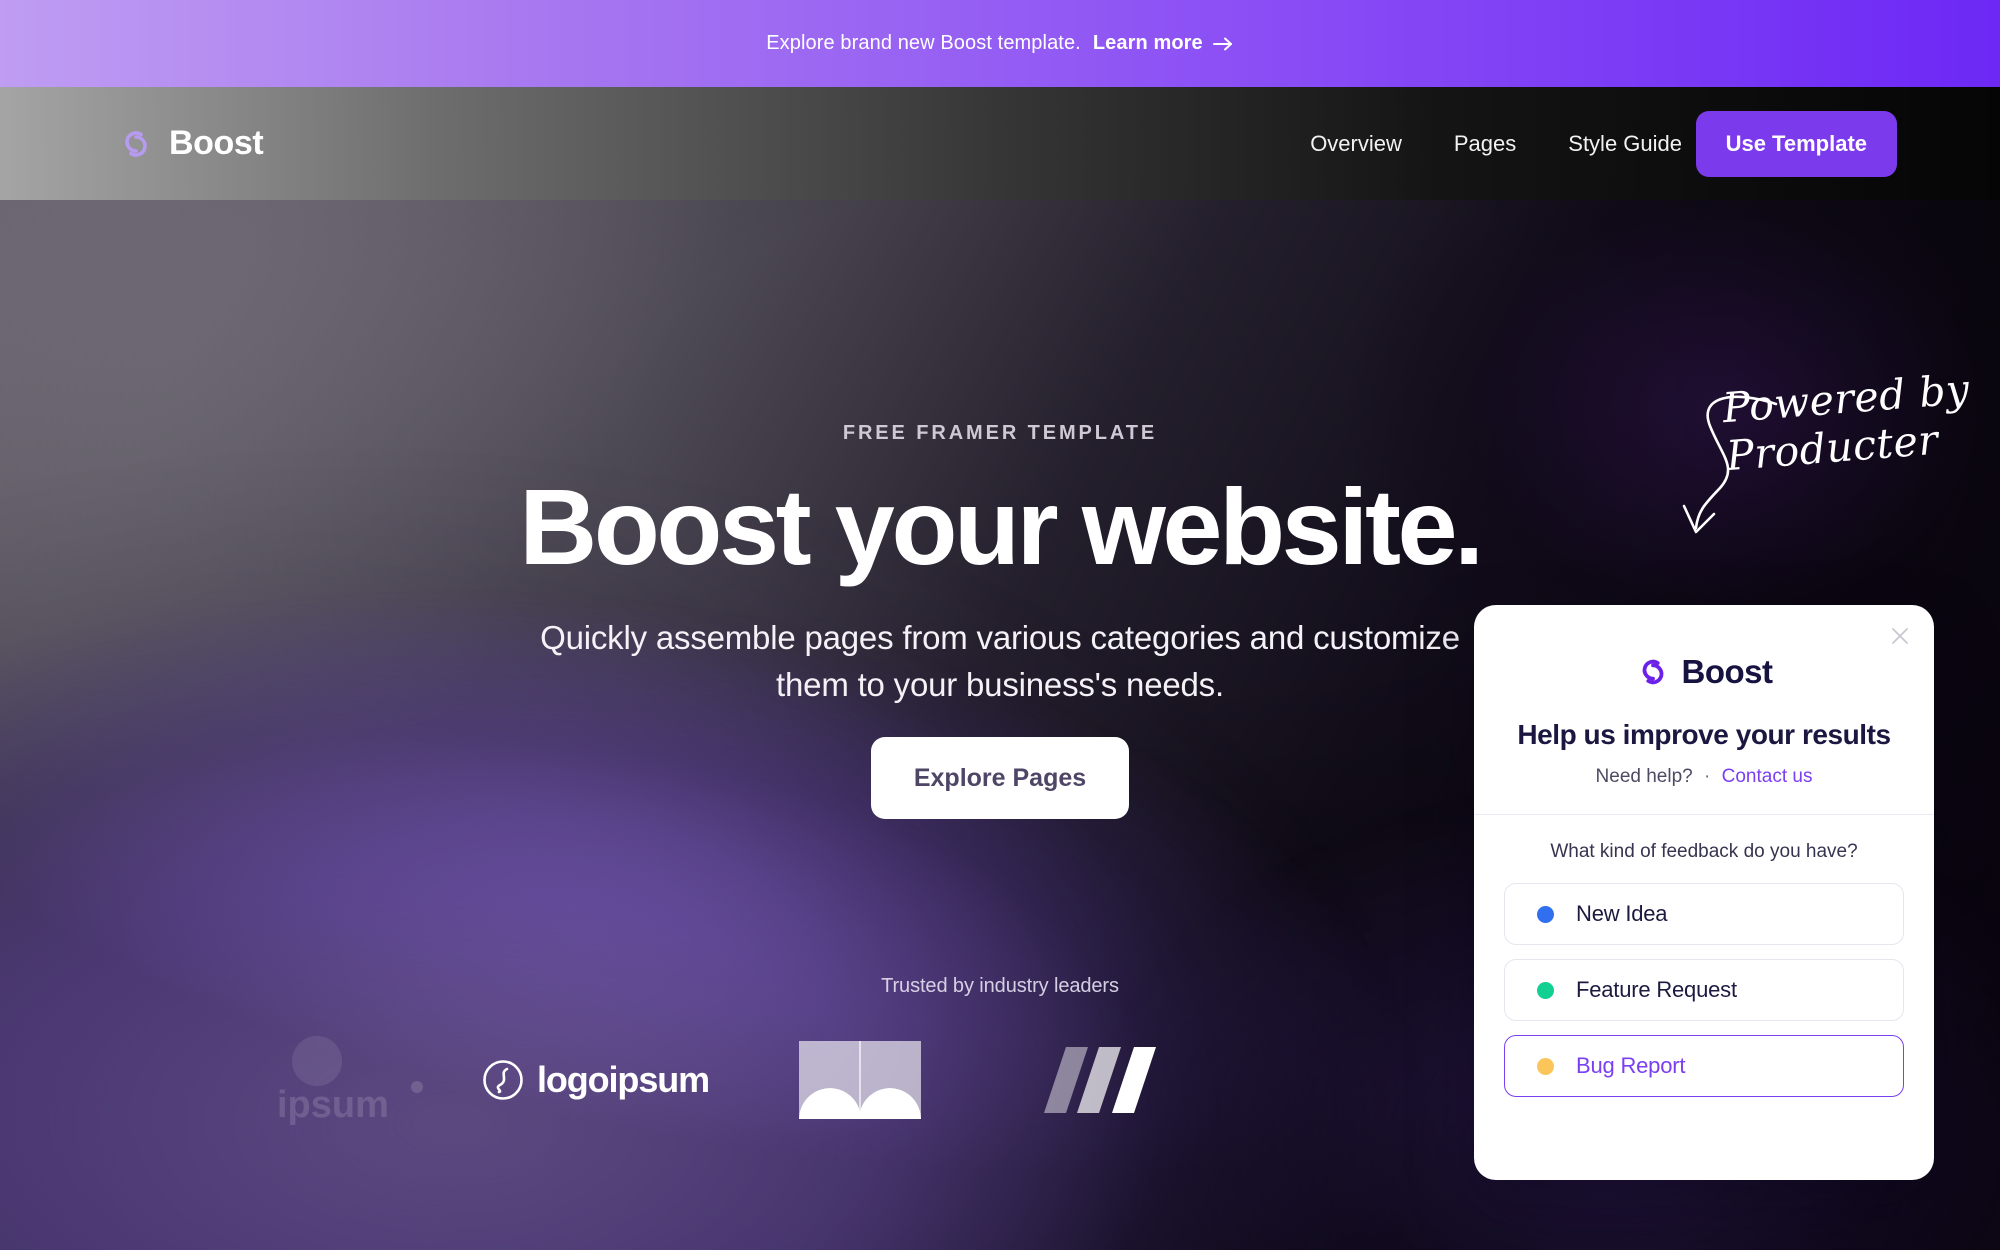 This screenshot has width=2000, height=1250. I want to click on widget-brand-name: Boost, so click(1727, 671).